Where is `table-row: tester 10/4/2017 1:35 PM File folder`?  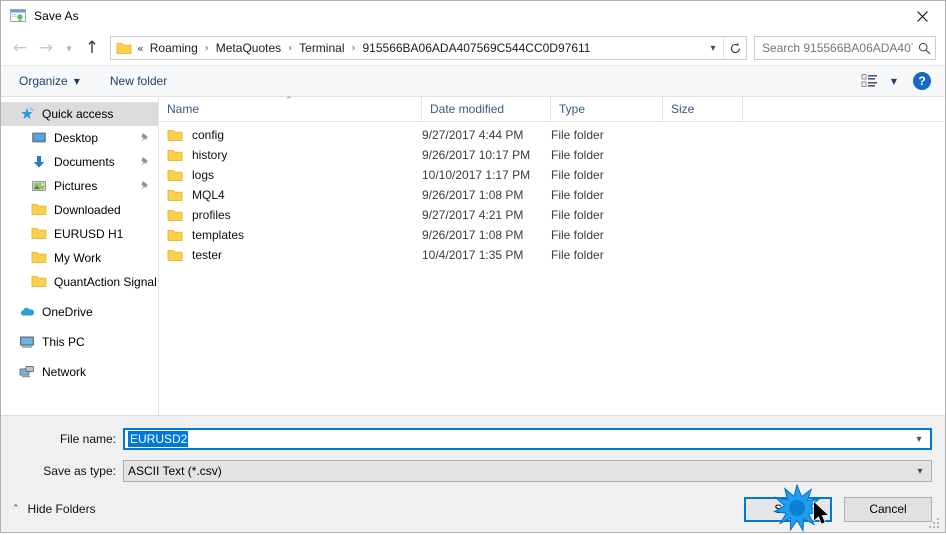 table-row: tester 10/4/2017 1:35 PM File folder is located at coordinates (552, 255).